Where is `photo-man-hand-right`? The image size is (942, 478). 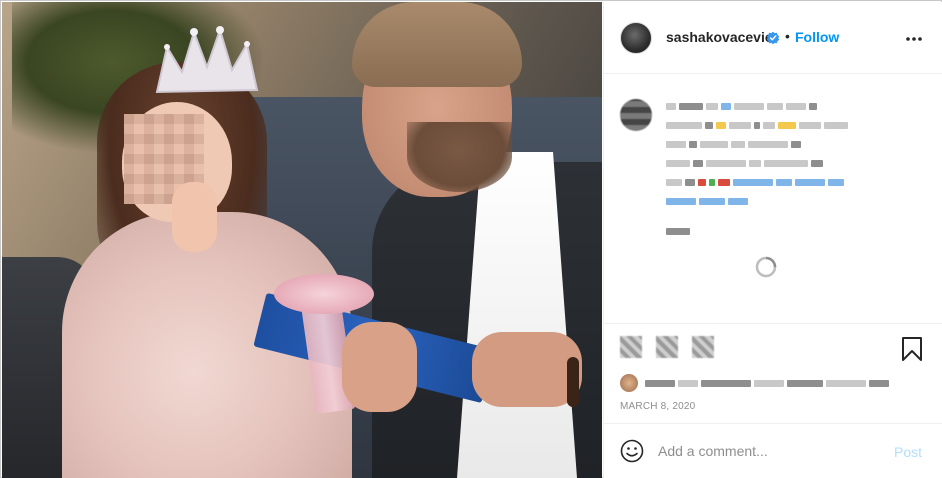
photo-man-hand-right is located at coordinates (527, 369).